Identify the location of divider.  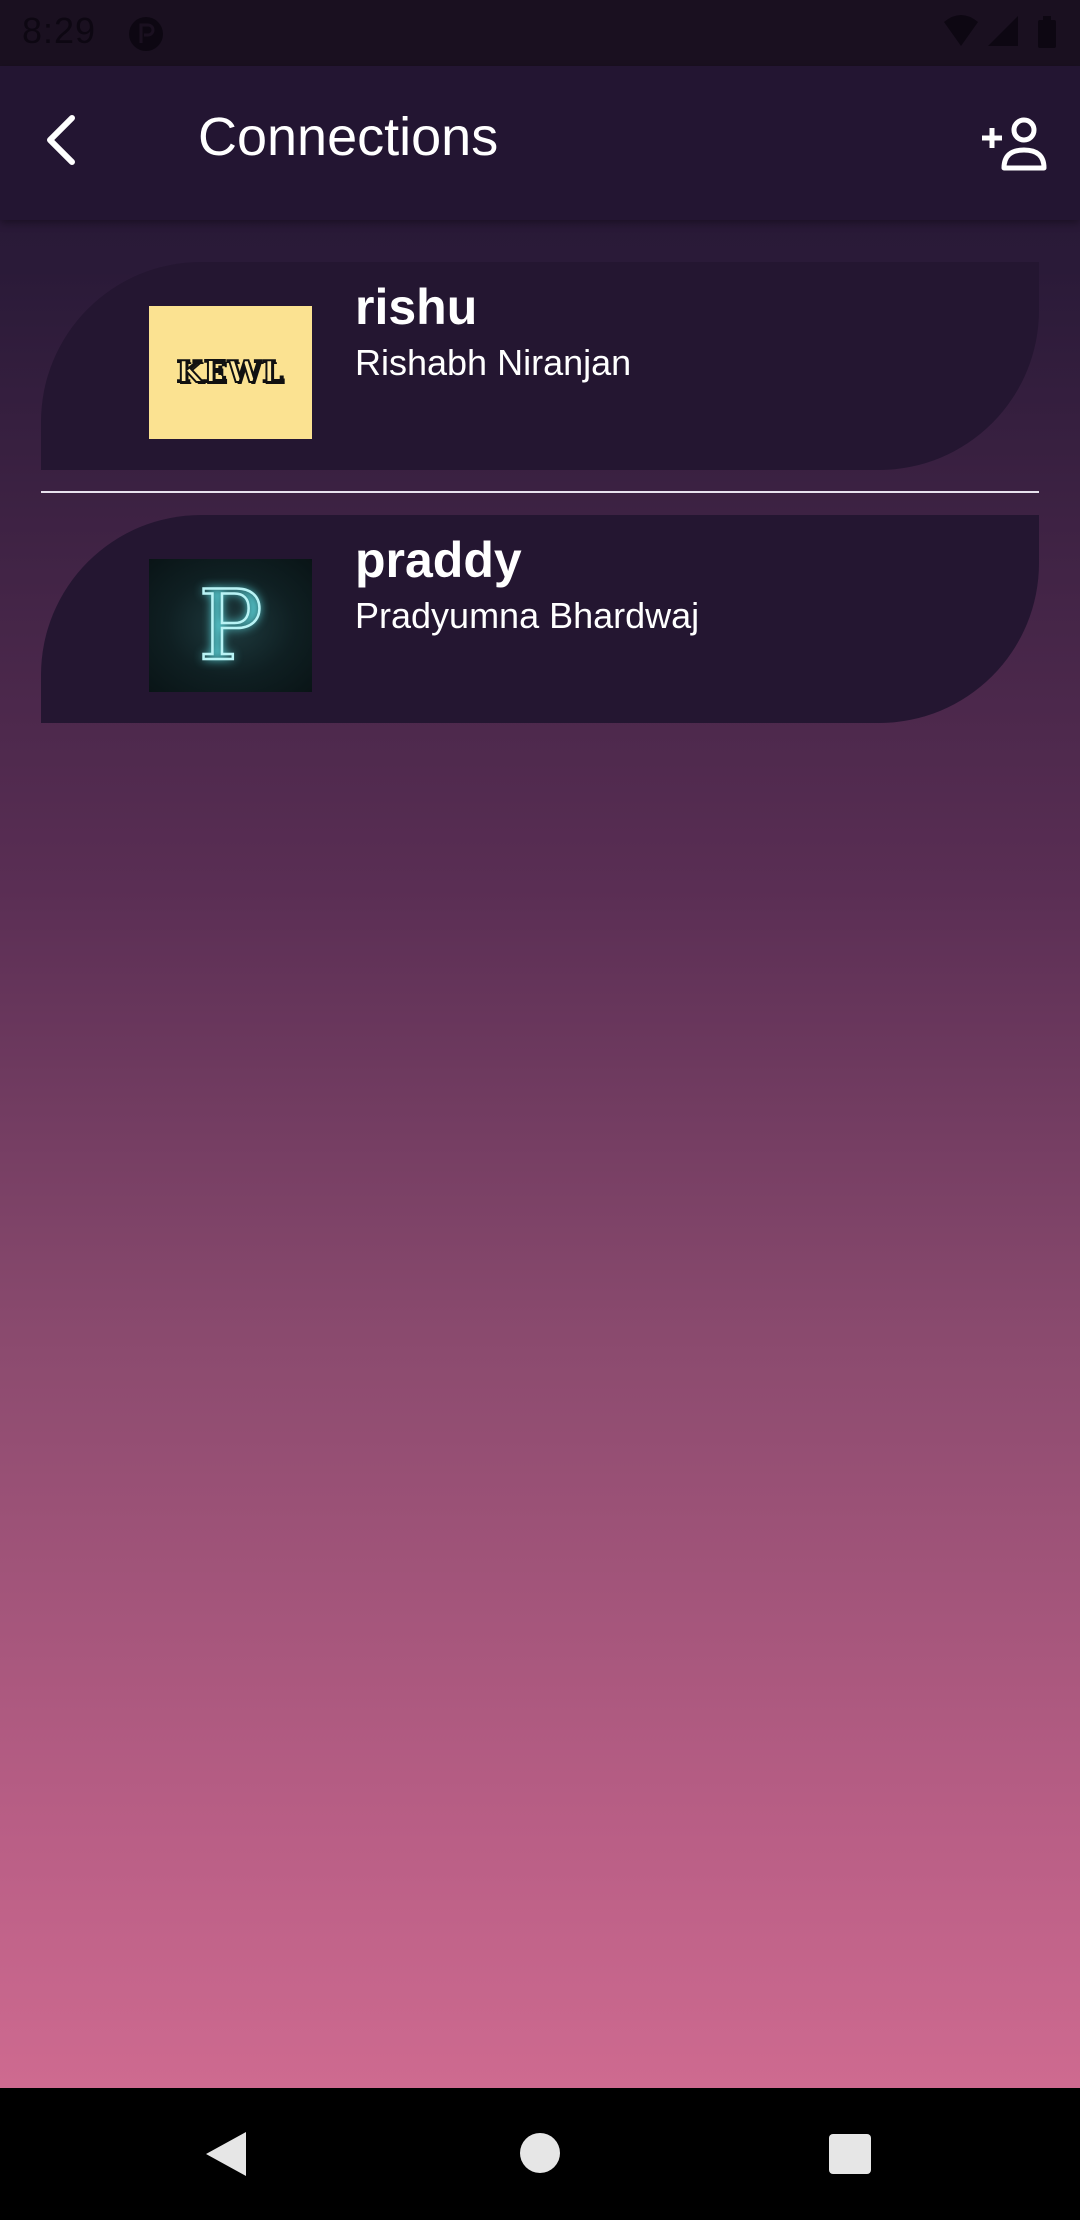
(540, 492).